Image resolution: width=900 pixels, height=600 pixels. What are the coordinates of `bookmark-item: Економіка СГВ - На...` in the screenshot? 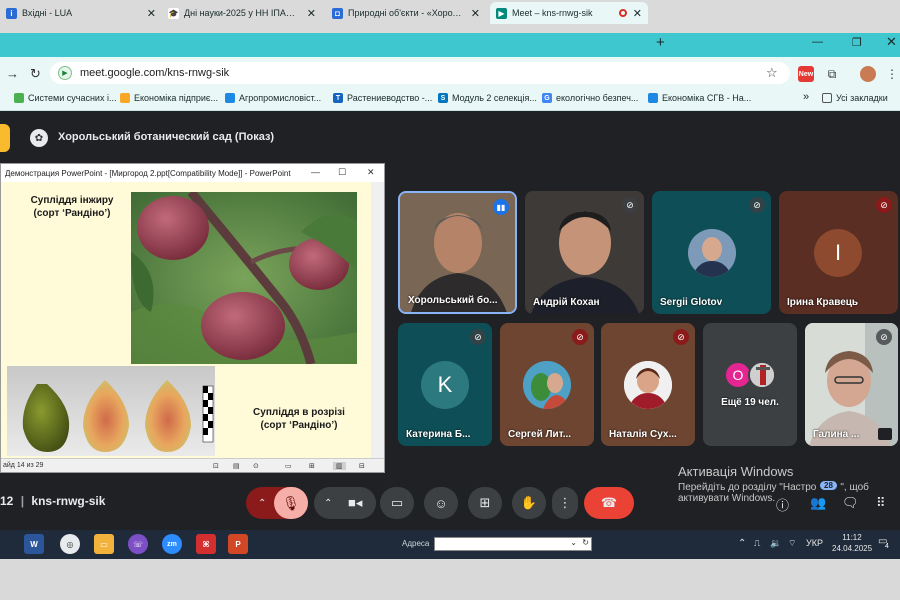 It's located at (699, 98).